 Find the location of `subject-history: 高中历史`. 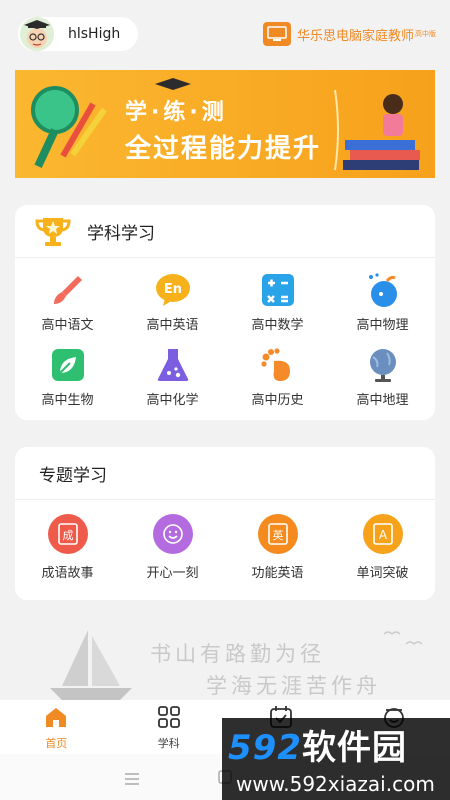

subject-history: 高中历史 is located at coordinates (277, 384).